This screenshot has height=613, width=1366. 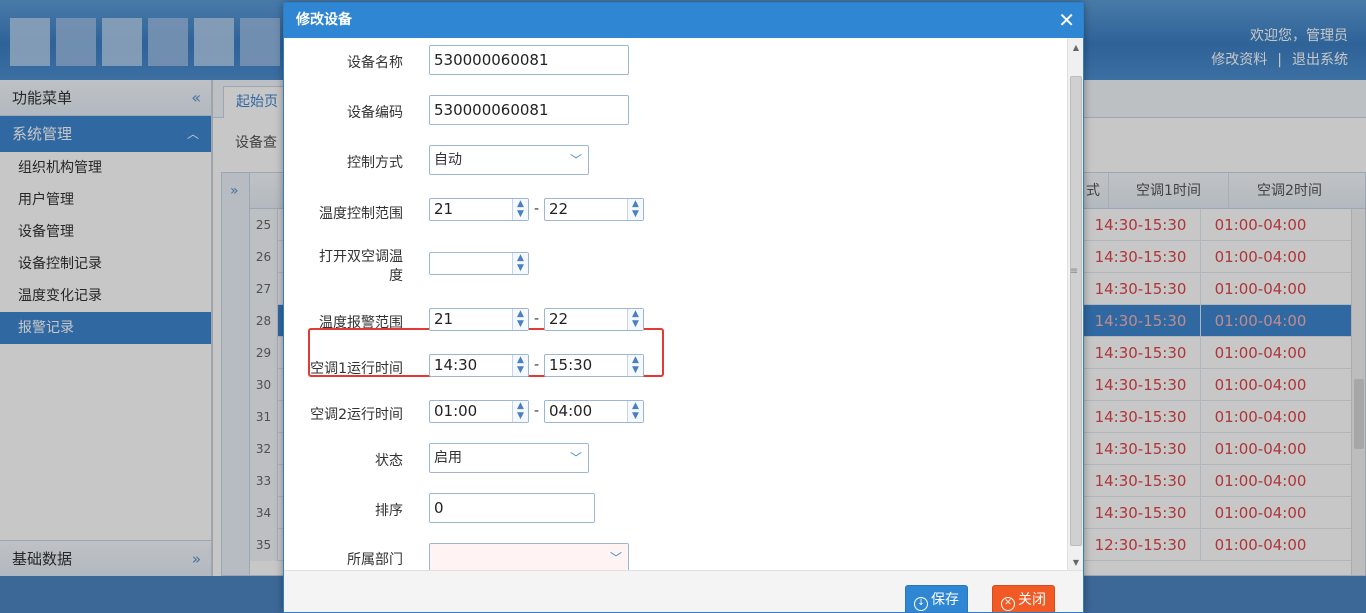 I want to click on temp-control-to-value: 22, so click(x=559, y=209).